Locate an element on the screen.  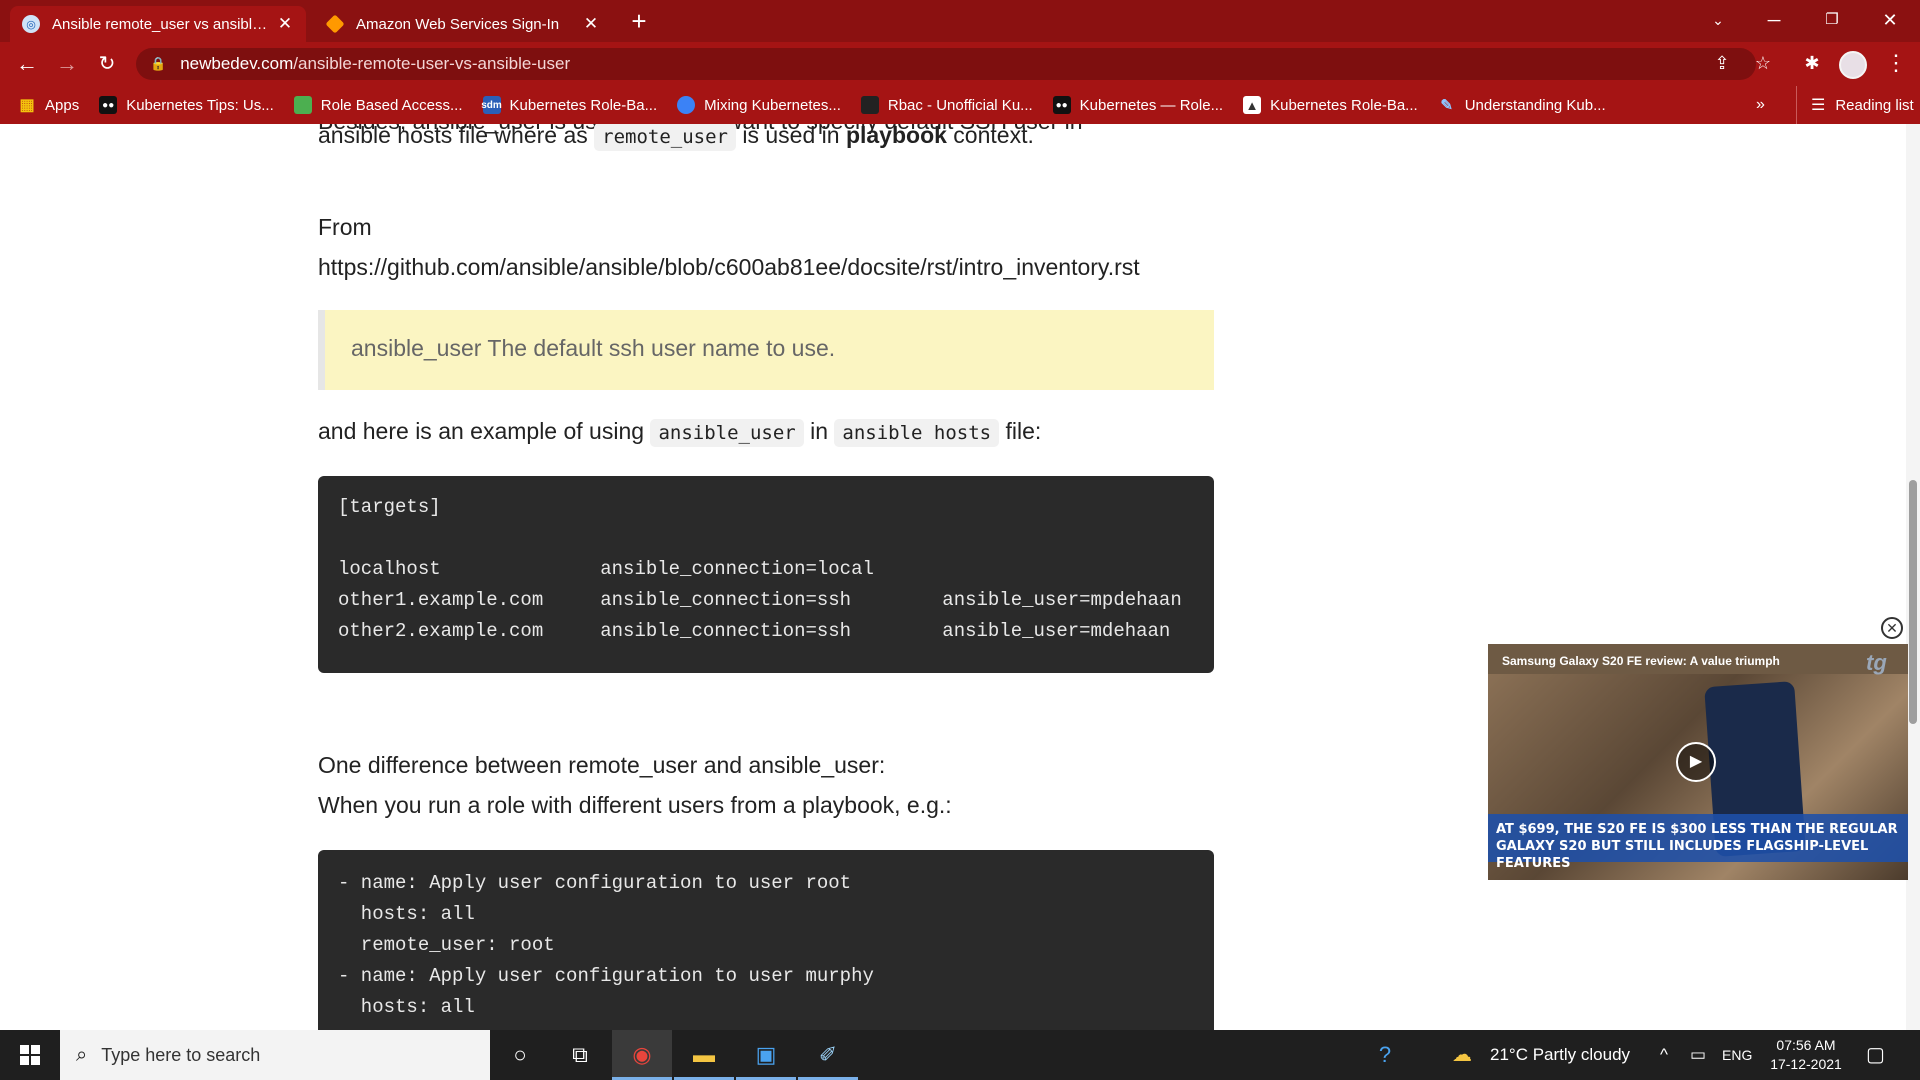
reading-list-icon: ☰ is located at coordinates (1818, 105).